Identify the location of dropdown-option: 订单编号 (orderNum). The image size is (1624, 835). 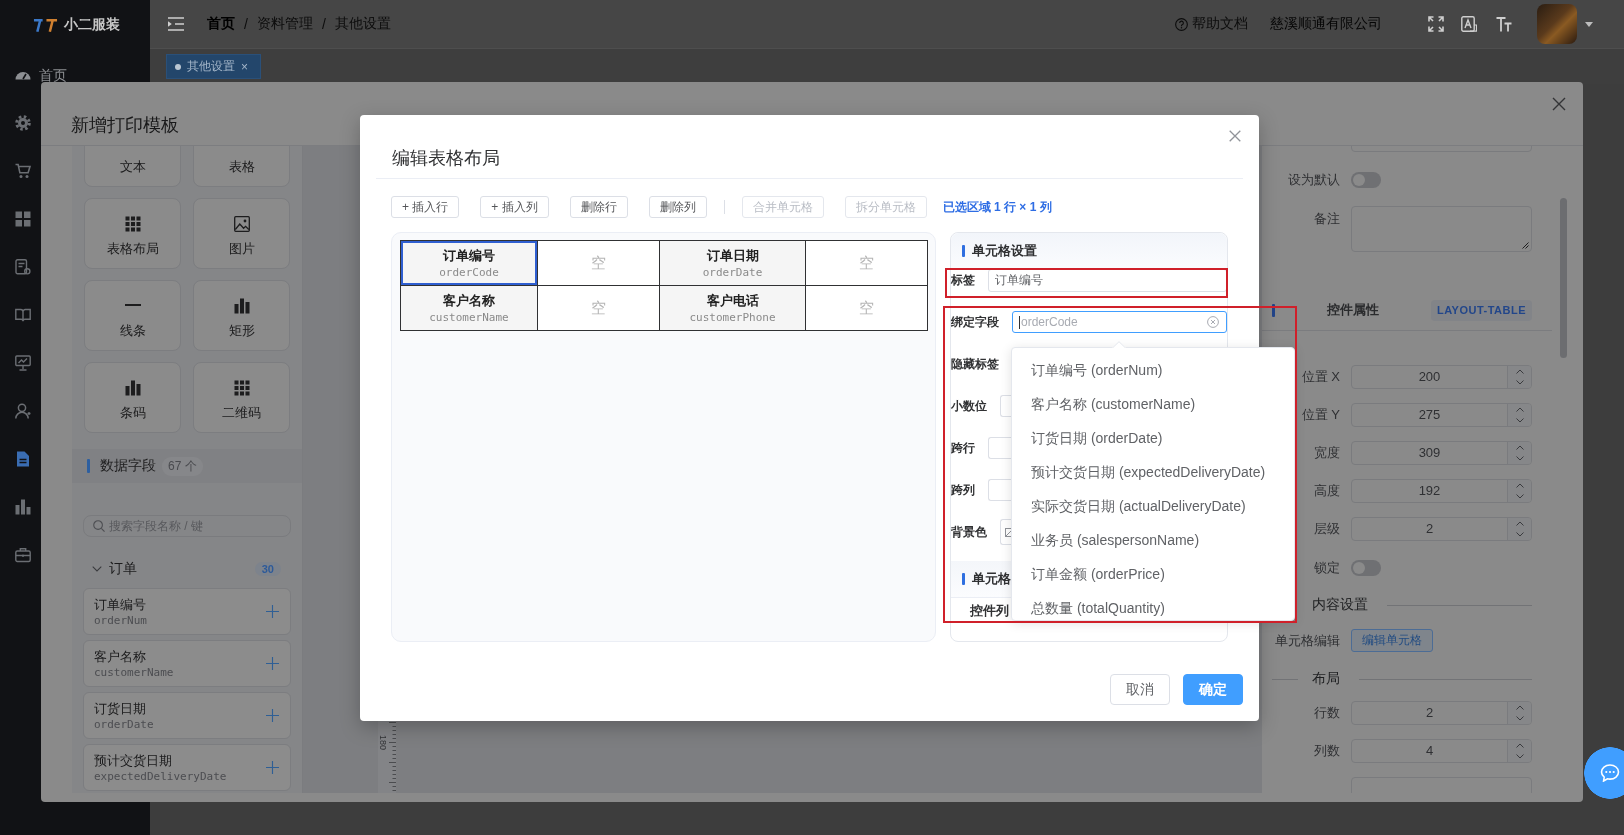
(1153, 370).